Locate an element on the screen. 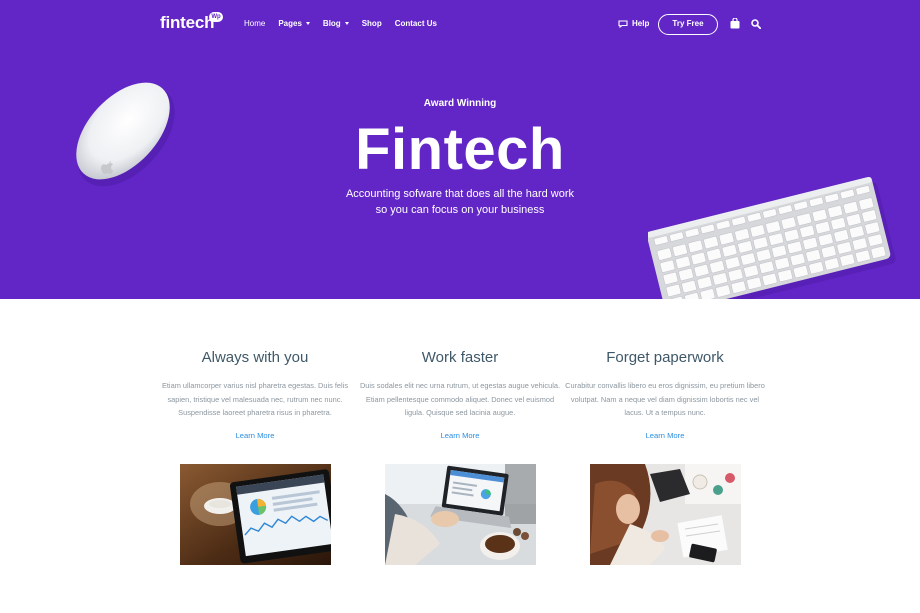  try-free-button: Try Free is located at coordinates (688, 24).